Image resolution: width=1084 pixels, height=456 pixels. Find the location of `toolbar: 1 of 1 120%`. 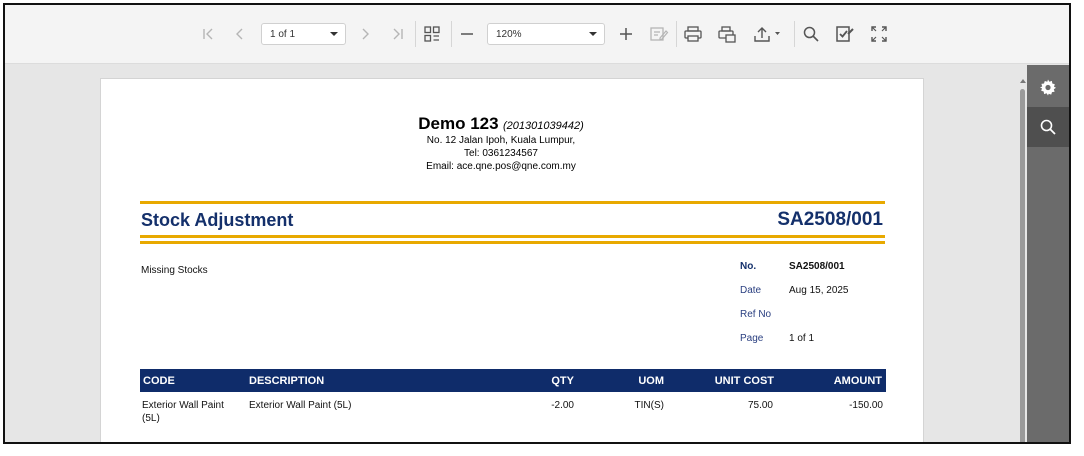

toolbar: 1 of 1 120% is located at coordinates (537, 34).